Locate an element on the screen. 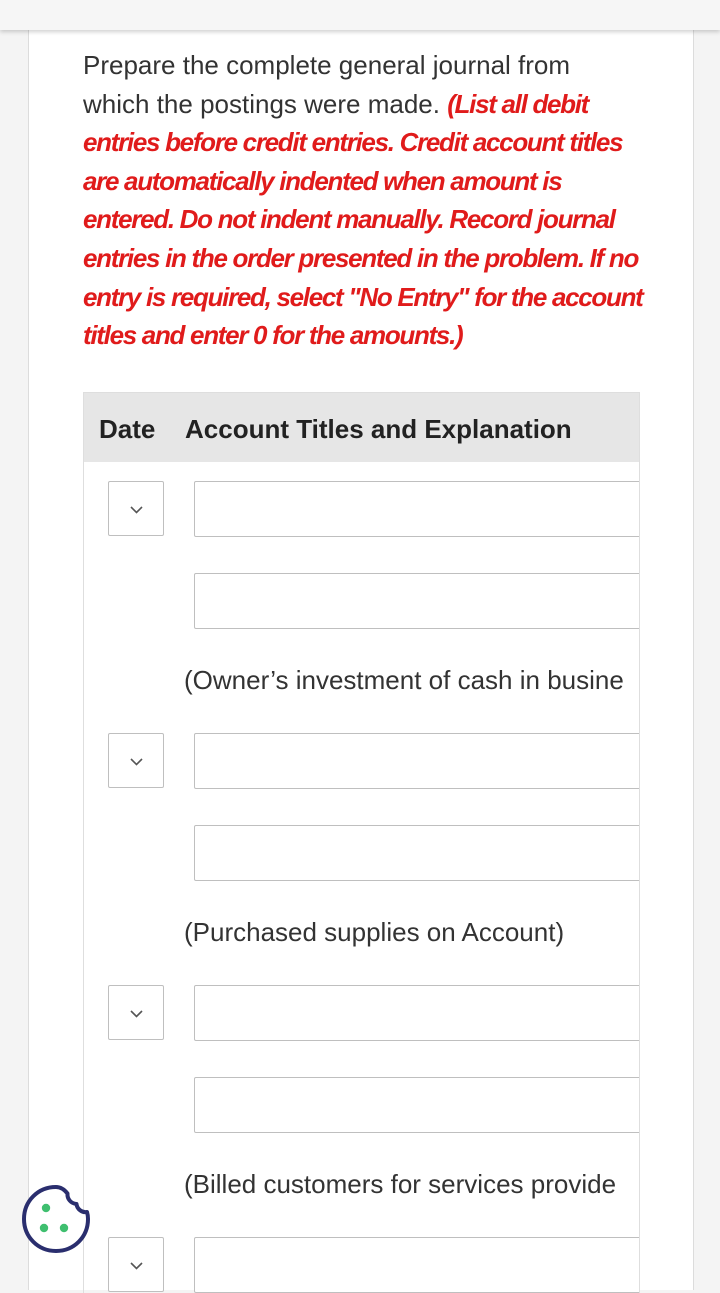  account-title-input-1b is located at coordinates (416, 601).